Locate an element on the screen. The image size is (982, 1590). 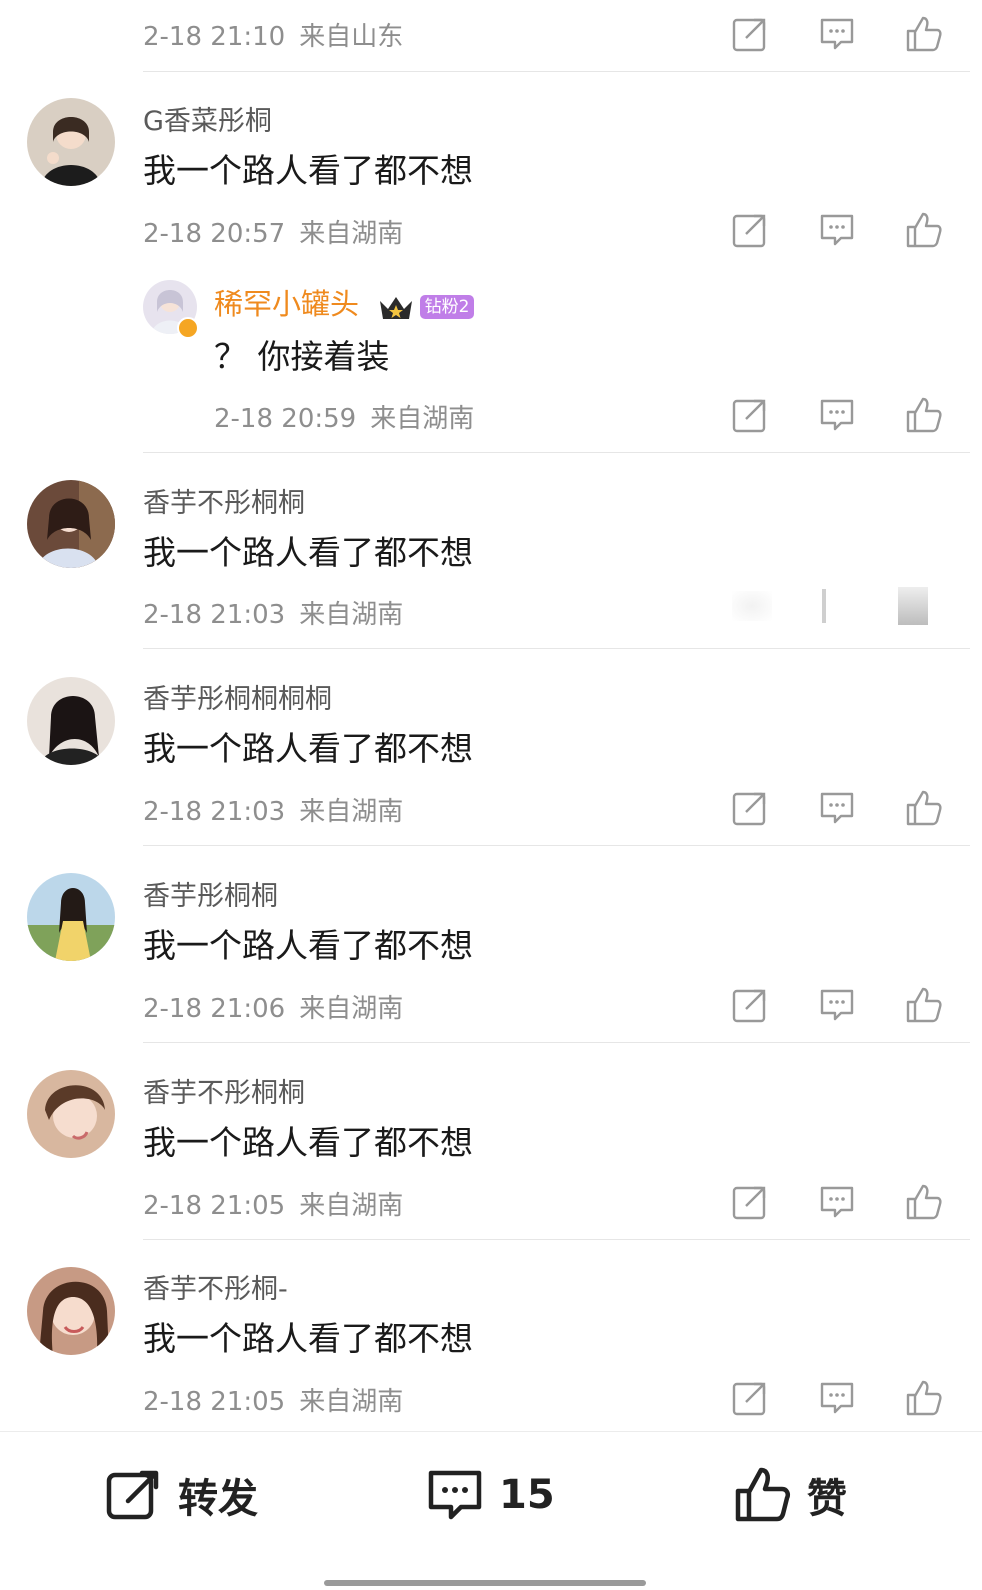
verified-badge-icon is located at coordinates (188, 328).